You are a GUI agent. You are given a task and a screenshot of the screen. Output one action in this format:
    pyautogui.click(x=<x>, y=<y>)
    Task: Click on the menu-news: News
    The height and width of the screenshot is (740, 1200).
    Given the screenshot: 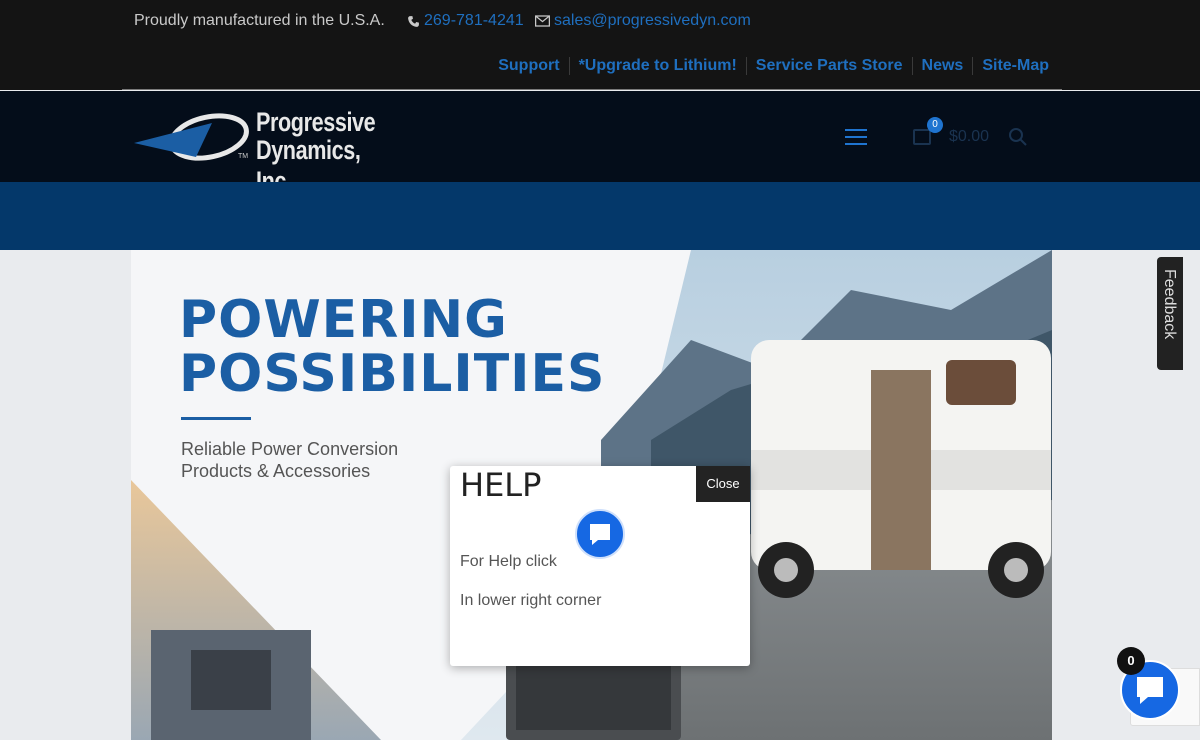 What is the action you would take?
    pyautogui.click(x=943, y=66)
    